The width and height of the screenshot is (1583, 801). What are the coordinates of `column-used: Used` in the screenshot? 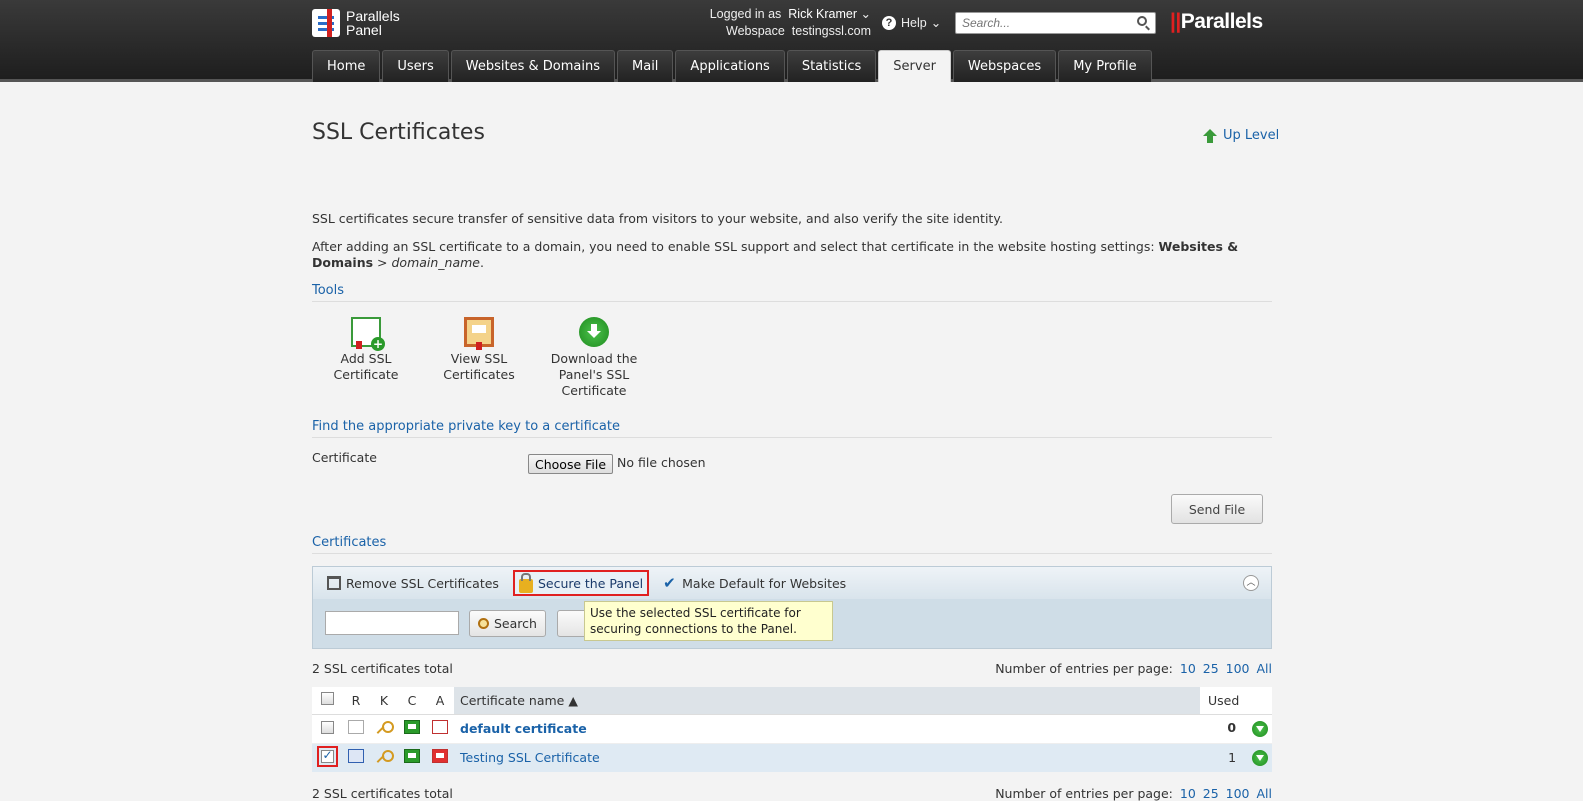 It's located at (1236, 701).